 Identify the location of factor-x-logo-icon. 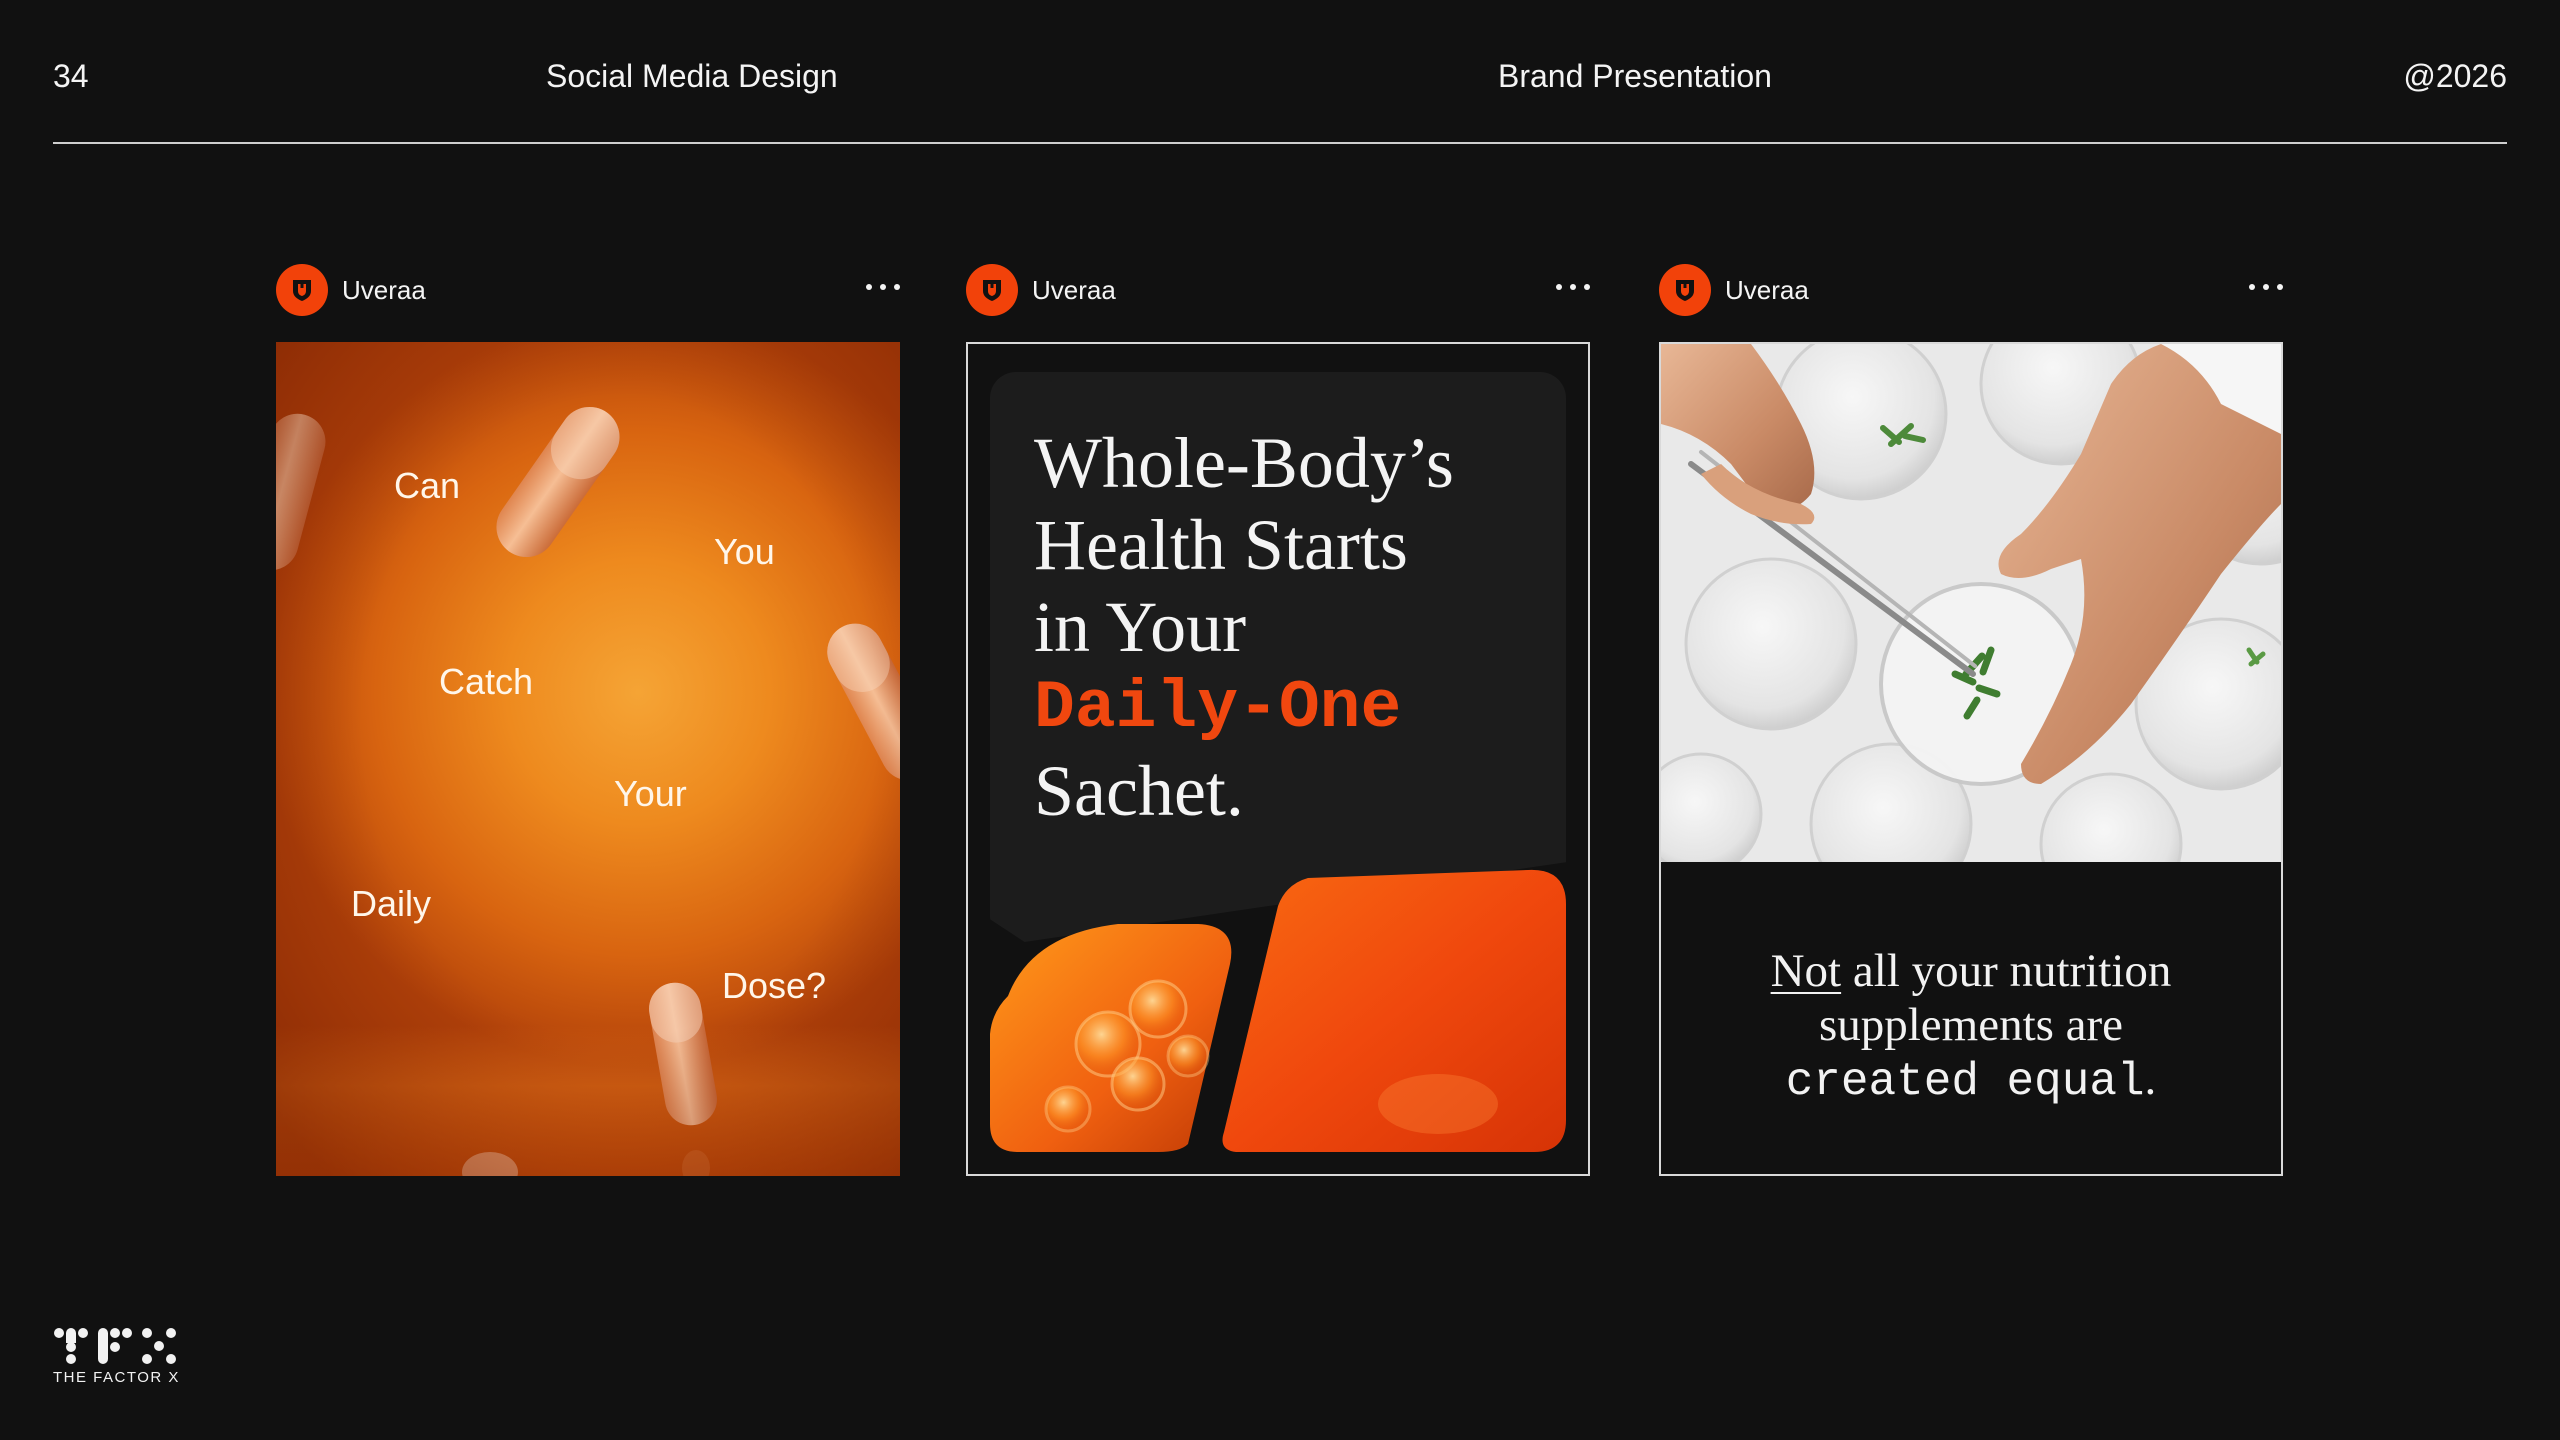
(115, 1346).